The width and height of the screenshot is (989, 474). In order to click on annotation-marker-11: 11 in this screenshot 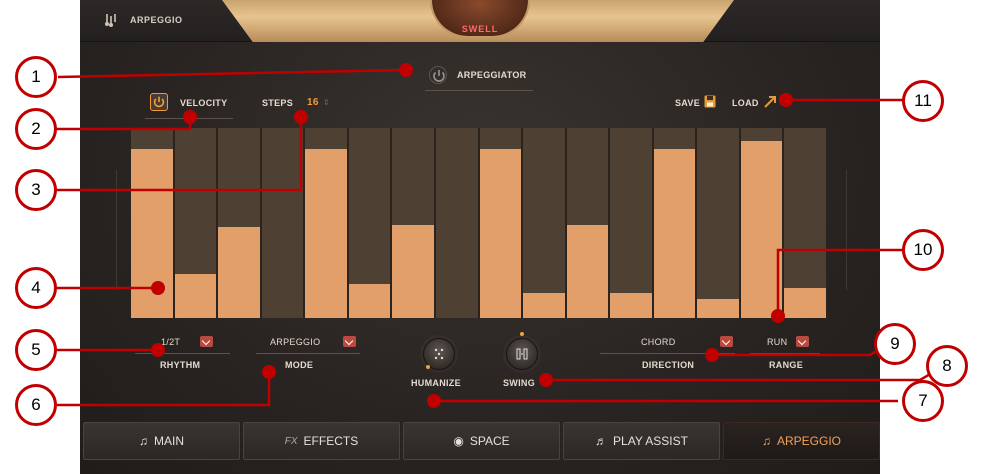, I will do `click(923, 101)`.